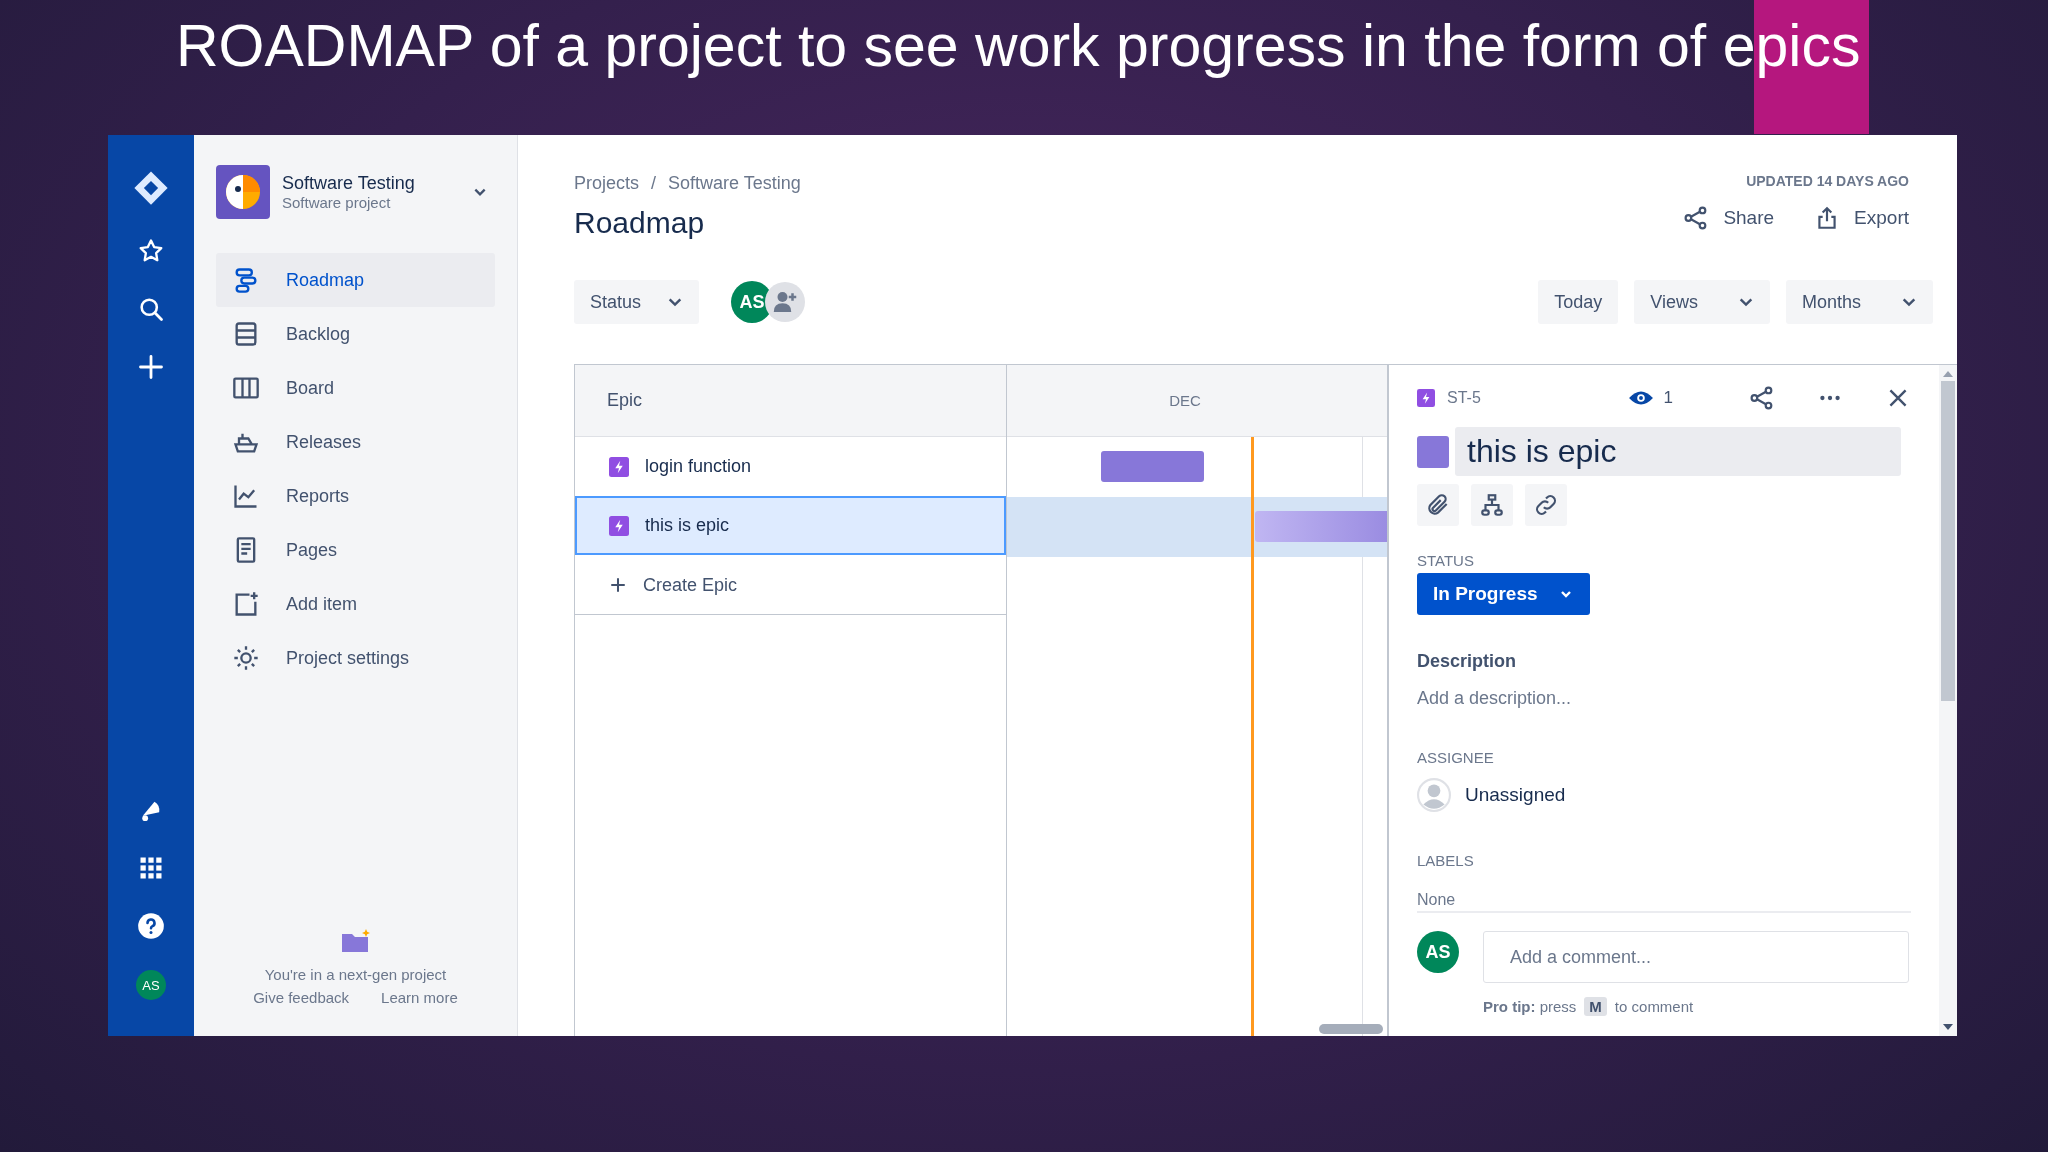 The image size is (2048, 1152). I want to click on issue-key: ST-5, so click(1464, 398).